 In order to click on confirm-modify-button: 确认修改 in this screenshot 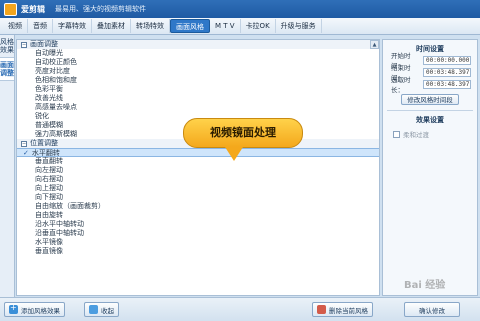, I will do `click(432, 309)`.